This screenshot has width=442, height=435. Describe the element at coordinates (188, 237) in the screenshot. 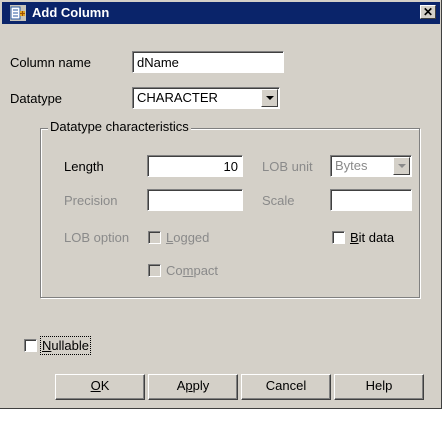

I see `logged-label: Logged` at that location.